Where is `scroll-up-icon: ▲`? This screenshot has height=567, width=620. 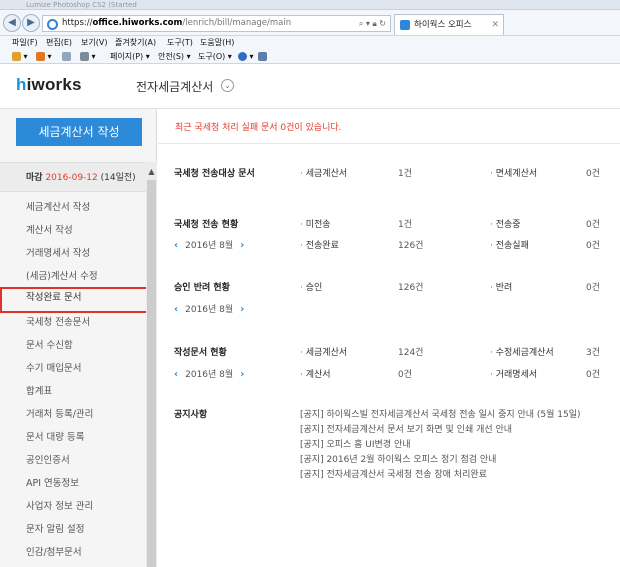 scroll-up-icon: ▲ is located at coordinates (151, 172).